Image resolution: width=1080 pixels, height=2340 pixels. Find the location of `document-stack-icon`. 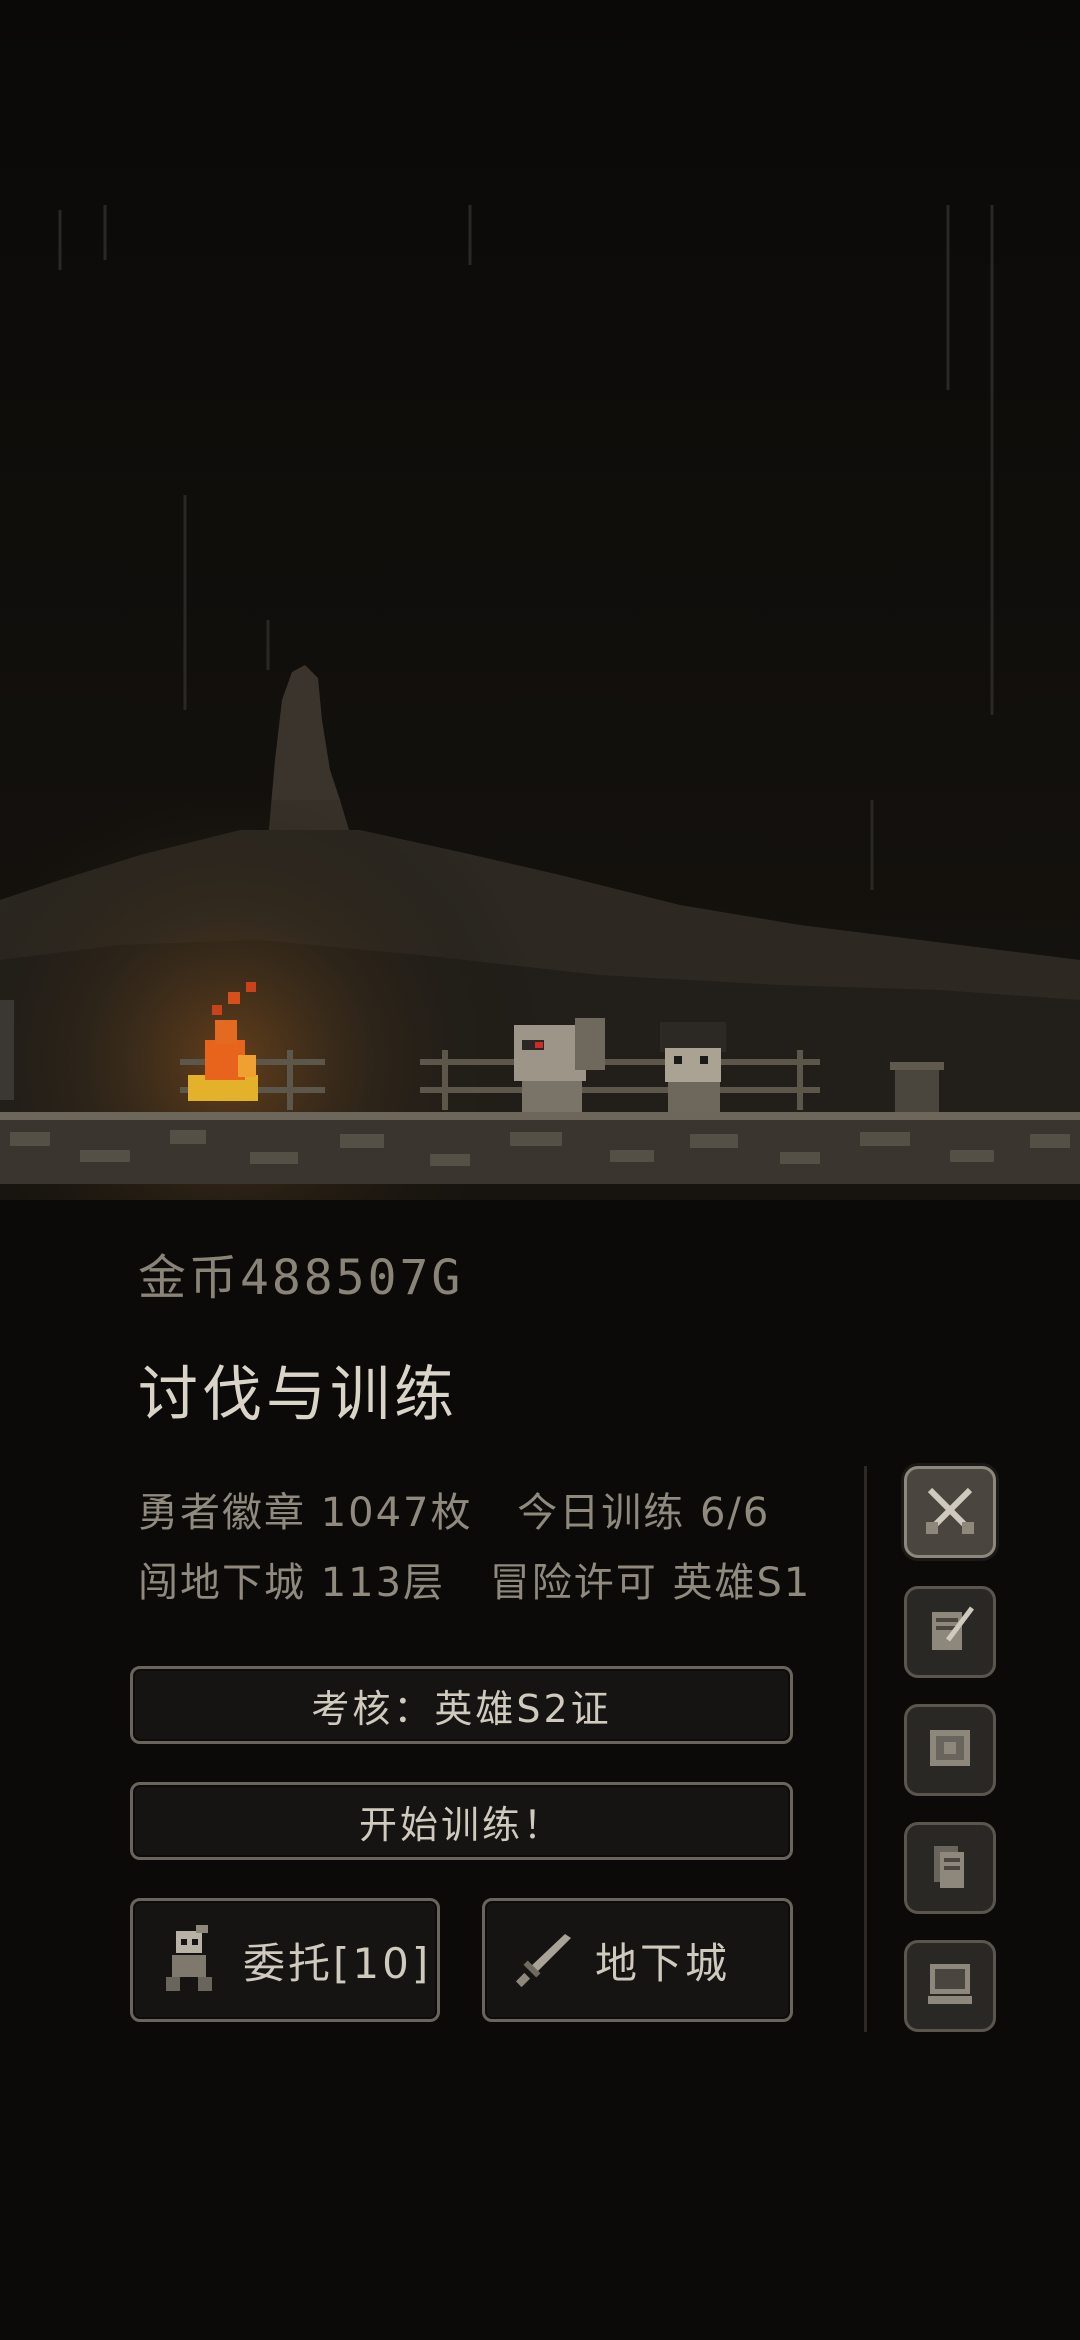

document-stack-icon is located at coordinates (950, 1868).